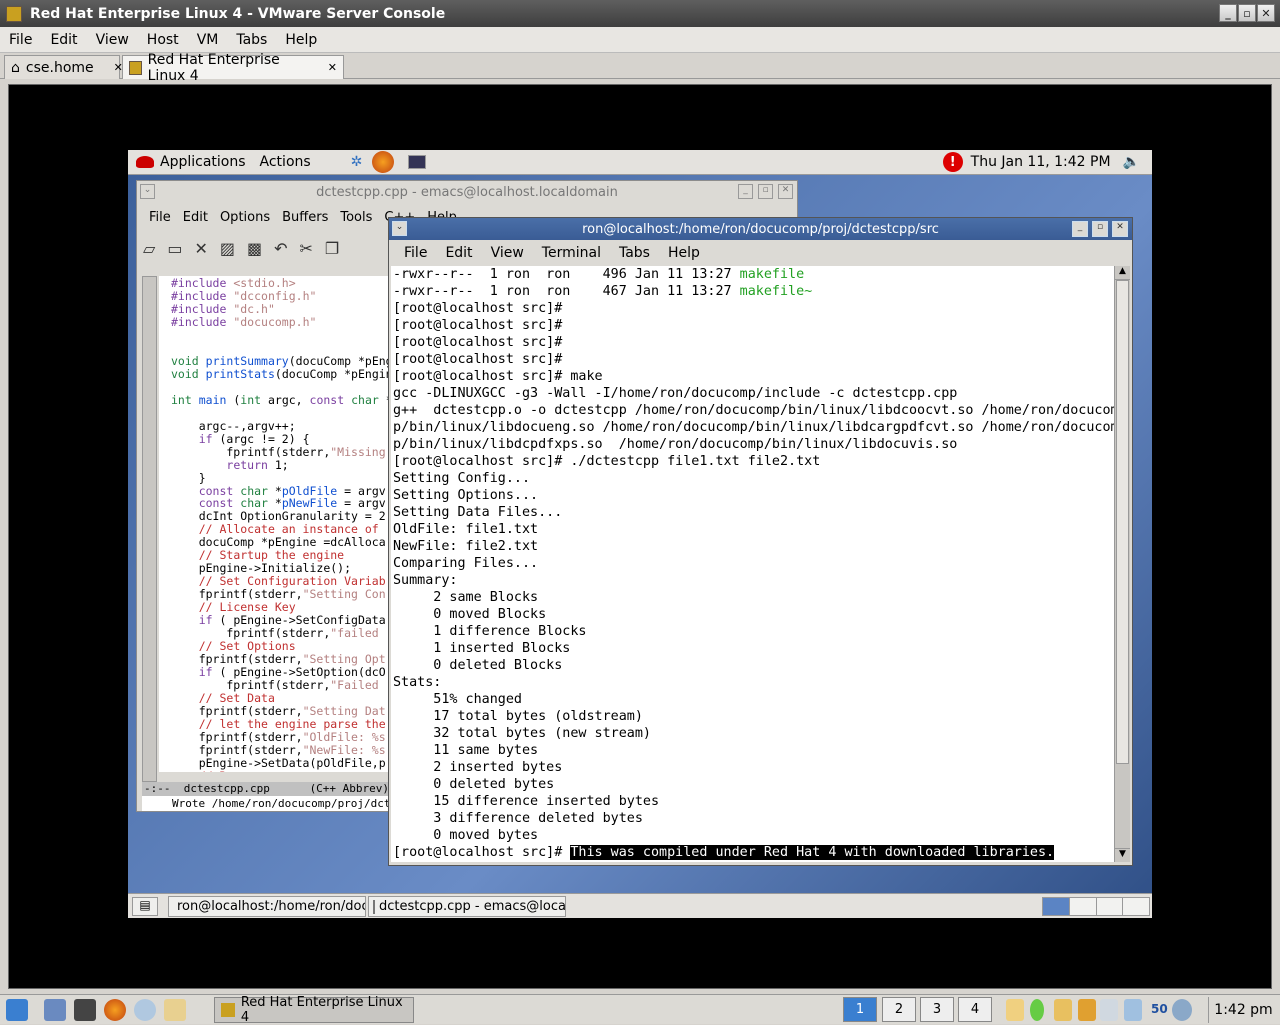  Describe the element at coordinates (174, 248) in the screenshot. I see `open-folder-icon: ▭` at that location.